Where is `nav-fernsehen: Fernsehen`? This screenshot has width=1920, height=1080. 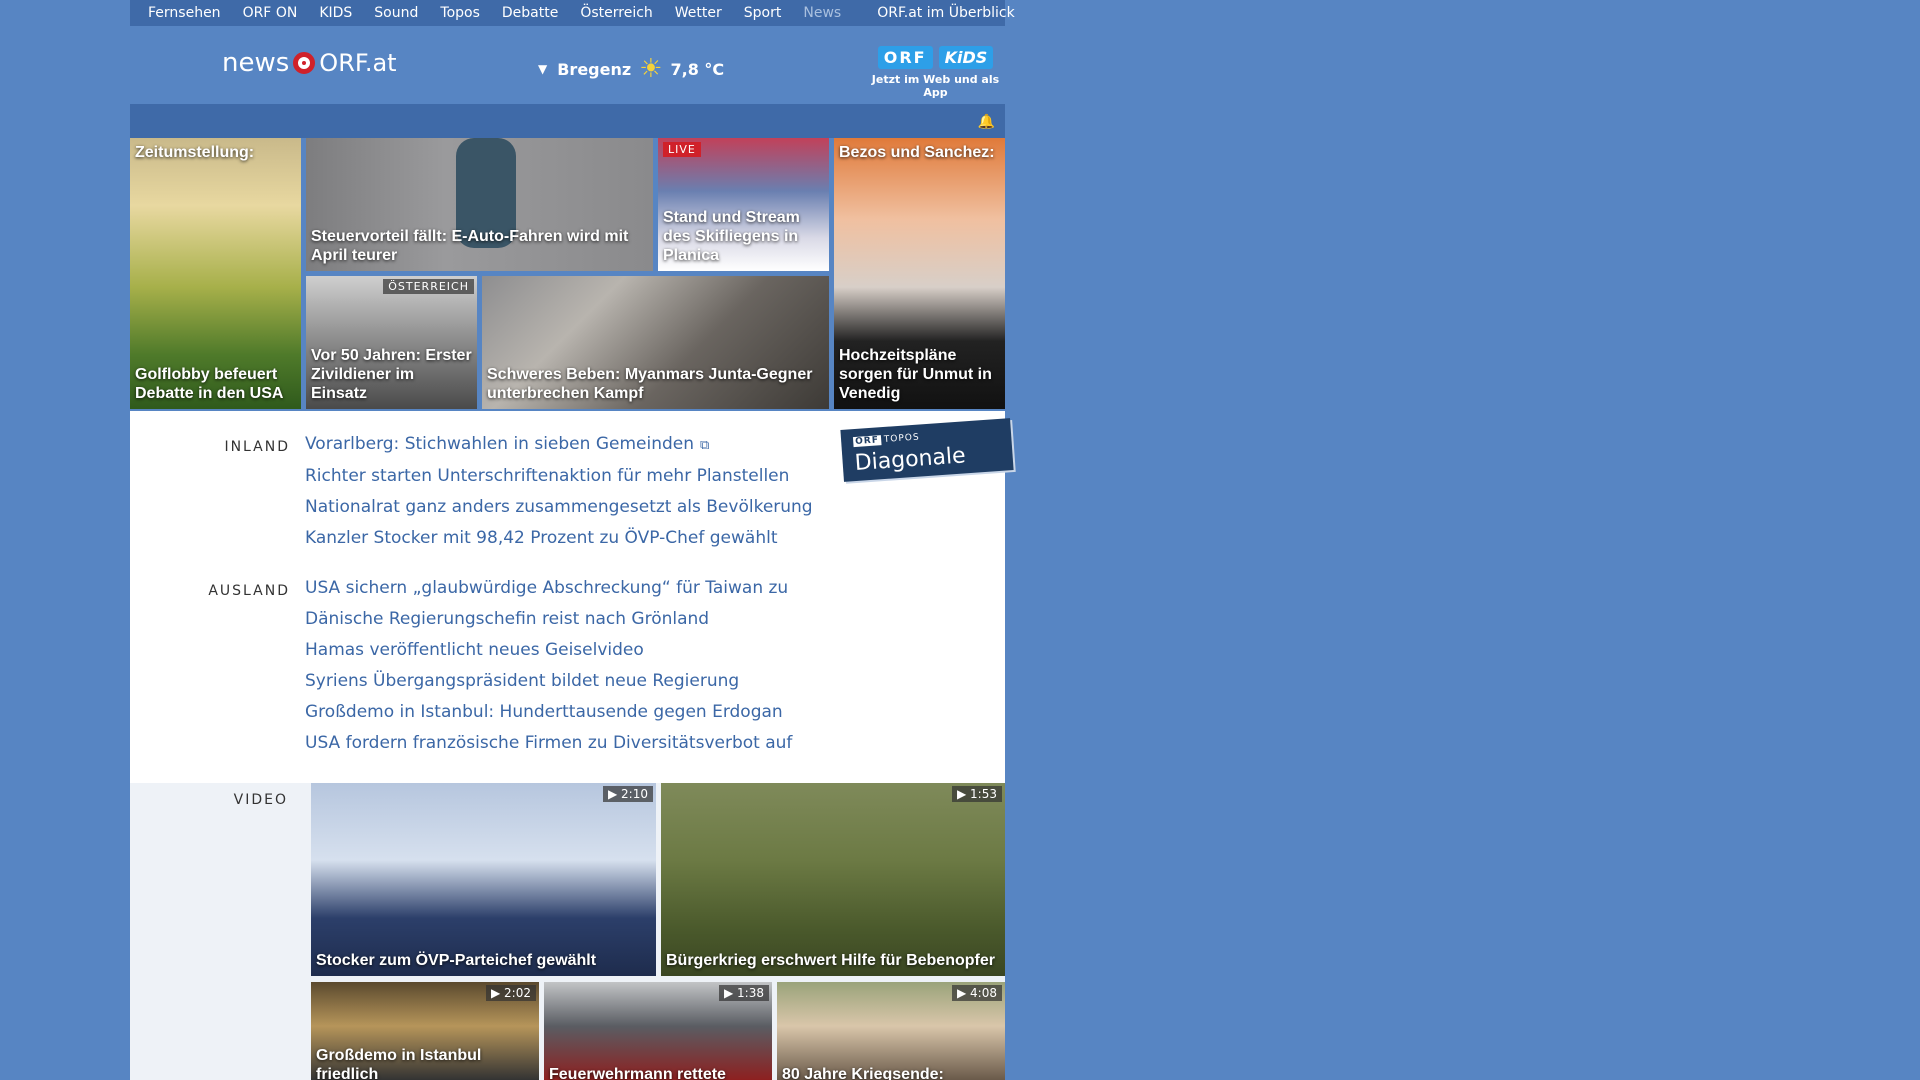
nav-fernsehen: Fernsehen is located at coordinates (184, 13).